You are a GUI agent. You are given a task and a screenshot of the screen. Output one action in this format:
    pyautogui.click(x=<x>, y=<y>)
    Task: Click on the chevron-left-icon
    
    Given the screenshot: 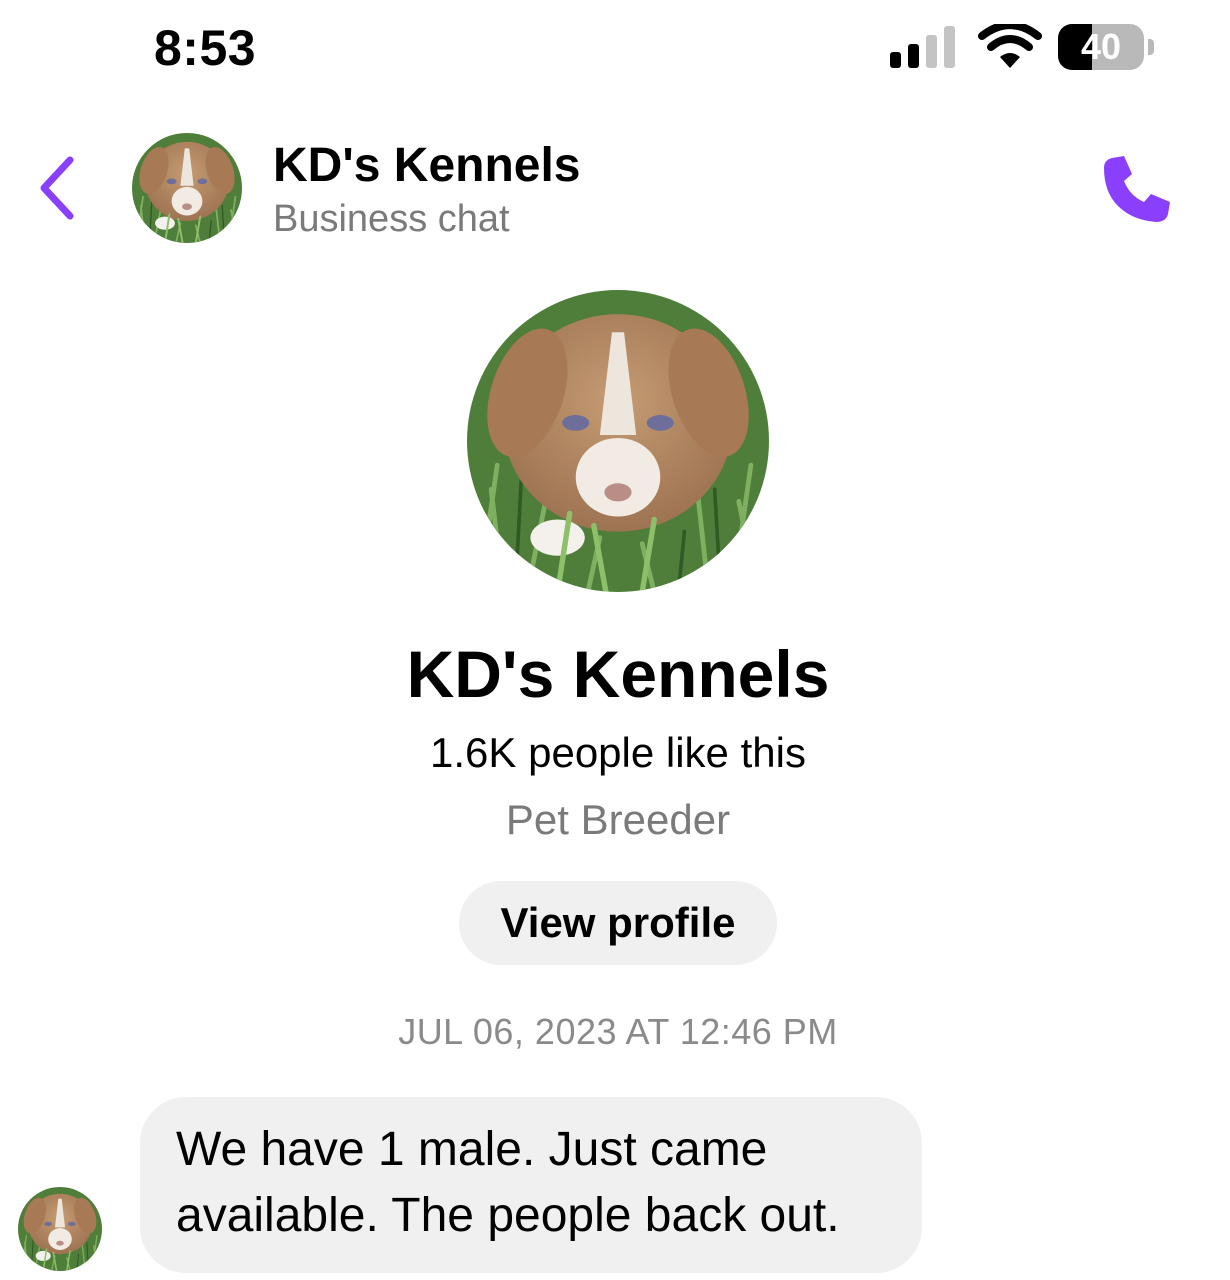 What is the action you would take?
    pyautogui.click(x=57, y=188)
    